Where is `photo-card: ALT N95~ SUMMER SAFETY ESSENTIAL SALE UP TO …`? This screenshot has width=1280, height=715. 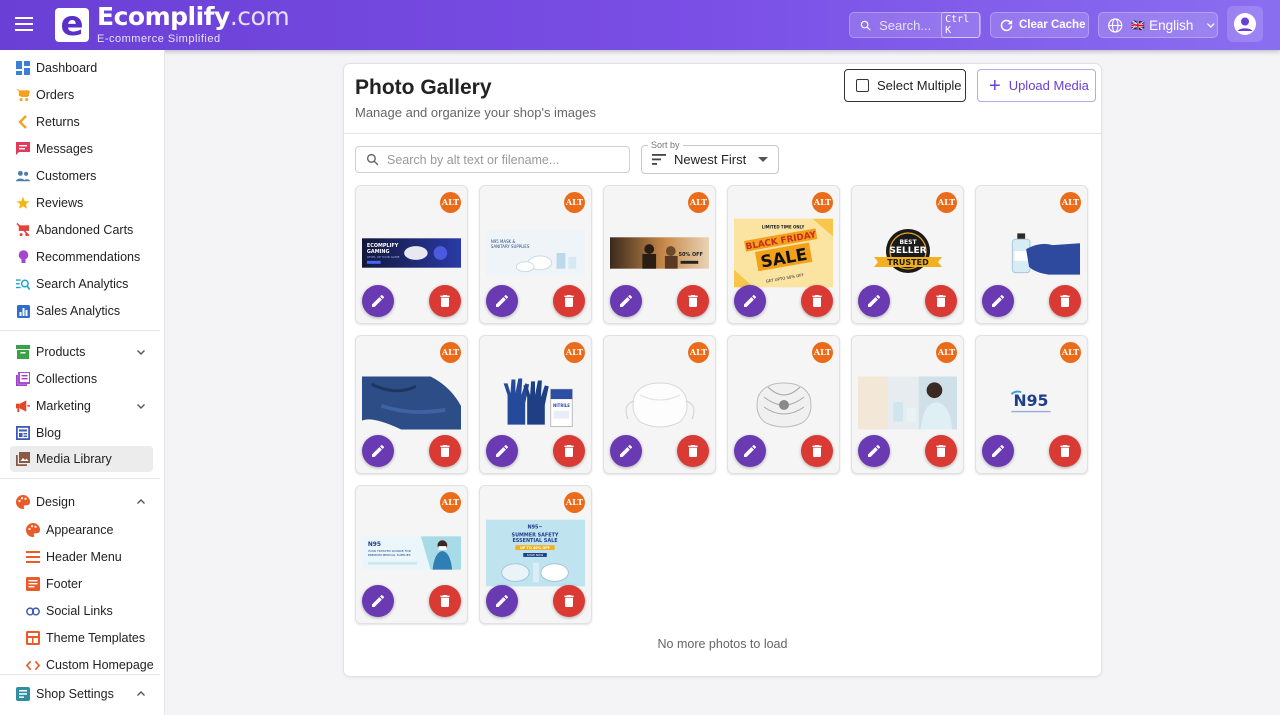
photo-card: ALT N95~ SUMMER SAFETY ESSENTIAL SALE UP TO … is located at coordinates (535, 554).